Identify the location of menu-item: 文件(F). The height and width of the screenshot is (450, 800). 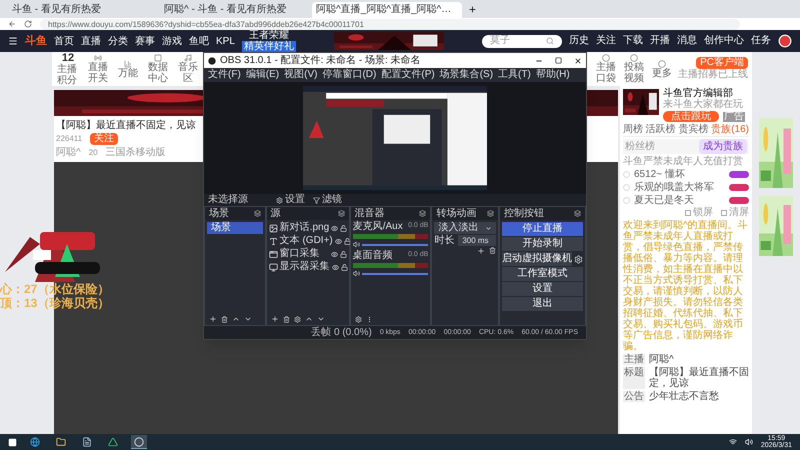
(224, 75).